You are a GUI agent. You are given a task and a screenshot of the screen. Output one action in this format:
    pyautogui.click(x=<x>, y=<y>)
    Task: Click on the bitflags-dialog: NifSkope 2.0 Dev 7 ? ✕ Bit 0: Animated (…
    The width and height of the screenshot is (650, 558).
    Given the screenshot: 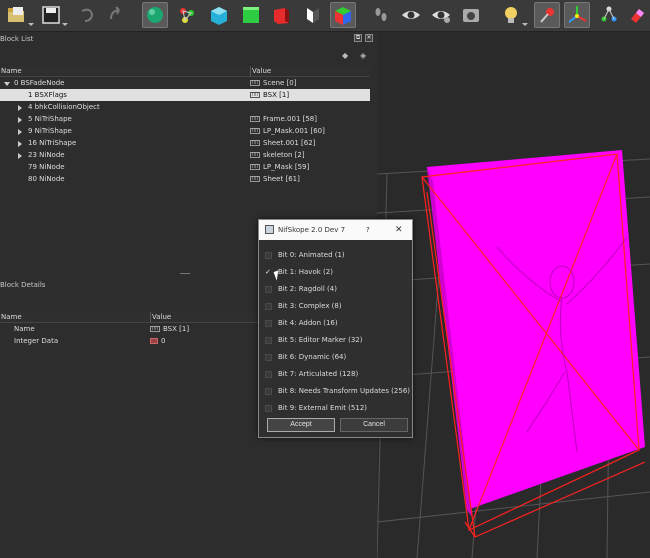 What is the action you would take?
    pyautogui.click(x=335, y=328)
    